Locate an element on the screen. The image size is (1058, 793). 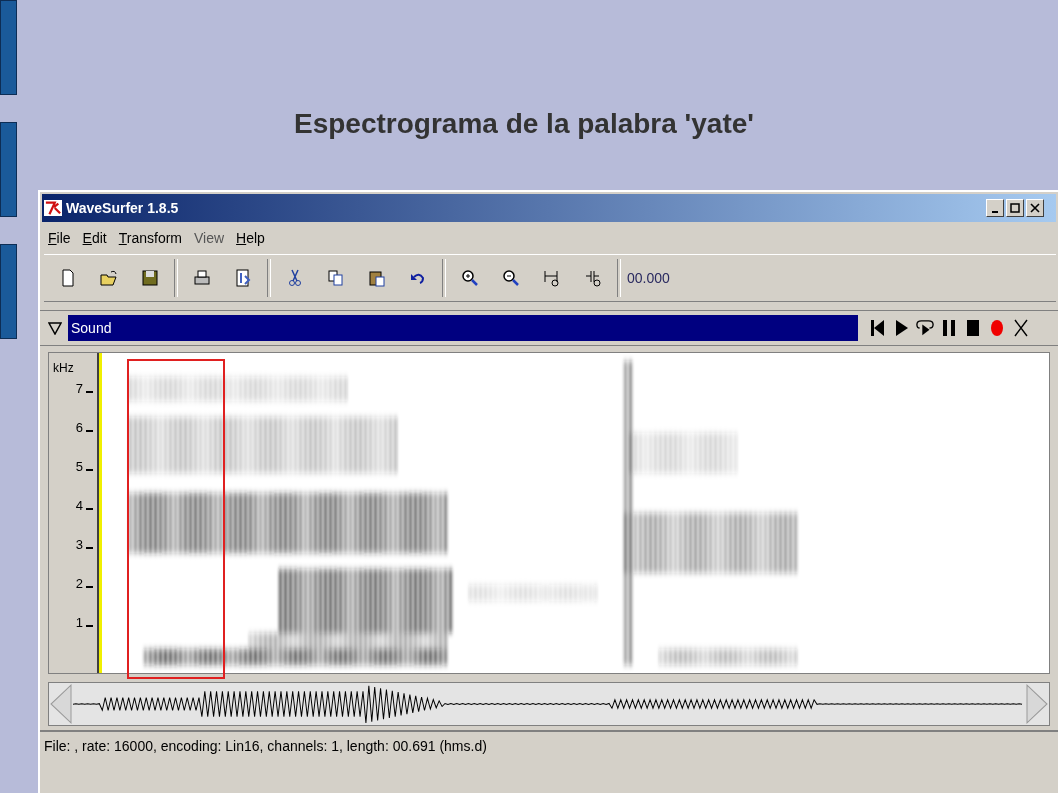
axis-unit: kHz is located at coordinates (63, 368).